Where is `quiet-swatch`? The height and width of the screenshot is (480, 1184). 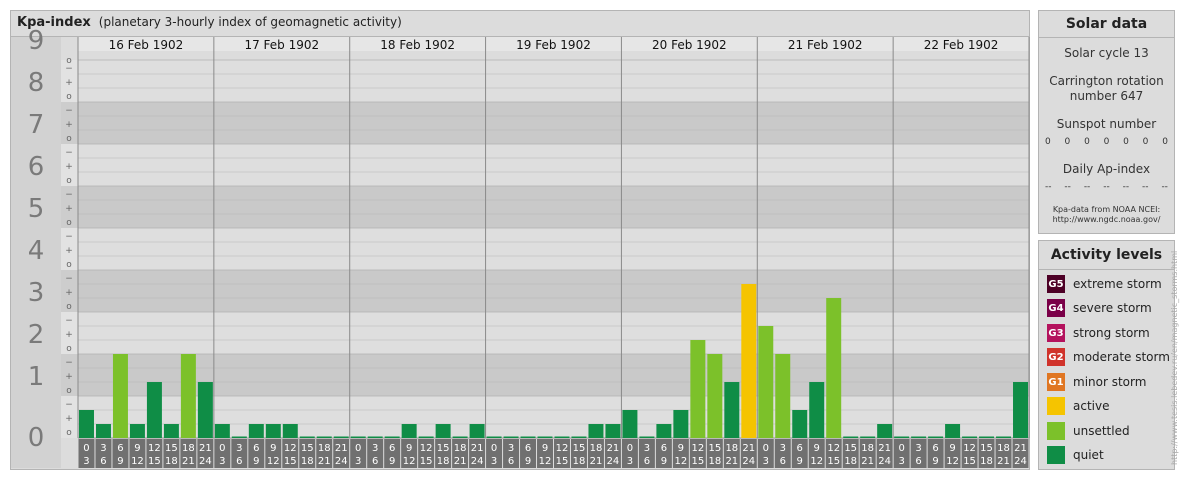 quiet-swatch is located at coordinates (1056, 455).